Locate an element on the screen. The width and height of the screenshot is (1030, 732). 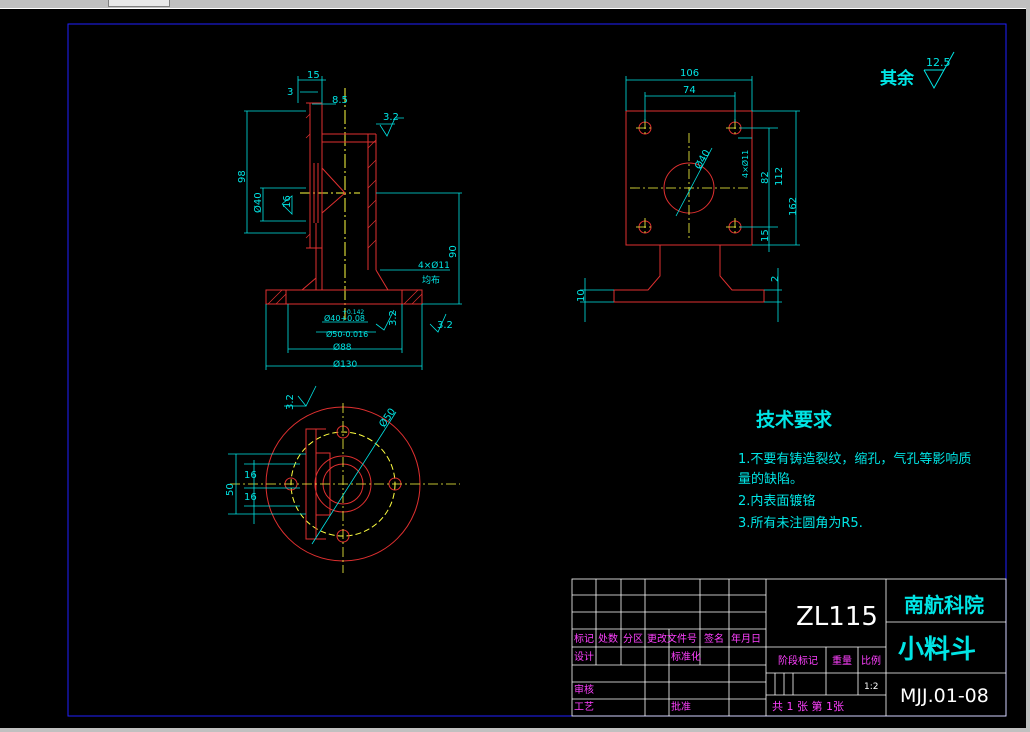
school-name: 南航科院 is located at coordinates (944, 605).